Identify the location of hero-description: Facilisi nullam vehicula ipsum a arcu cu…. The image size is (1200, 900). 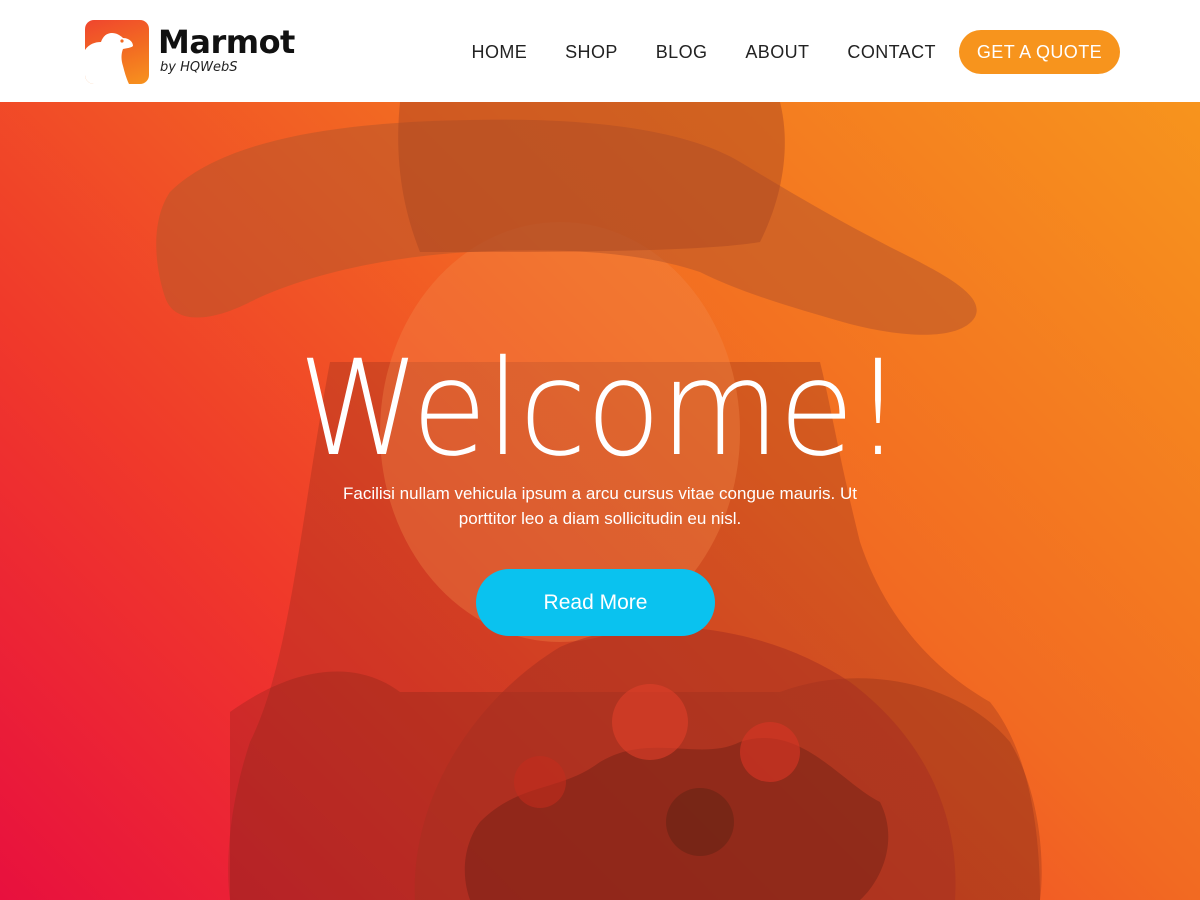
(600, 506).